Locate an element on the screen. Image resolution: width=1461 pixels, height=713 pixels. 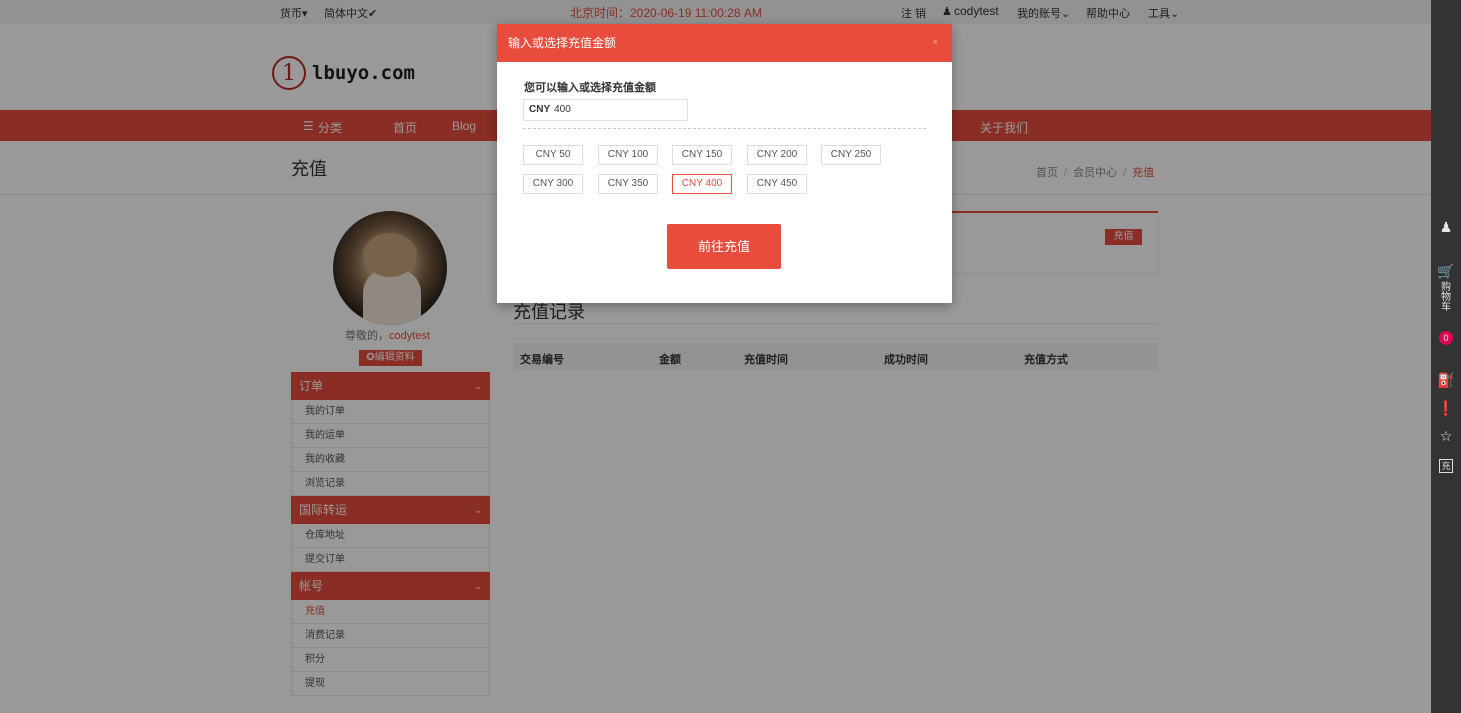
modal-title: 输入或选择充值金额 is located at coordinates (562, 43).